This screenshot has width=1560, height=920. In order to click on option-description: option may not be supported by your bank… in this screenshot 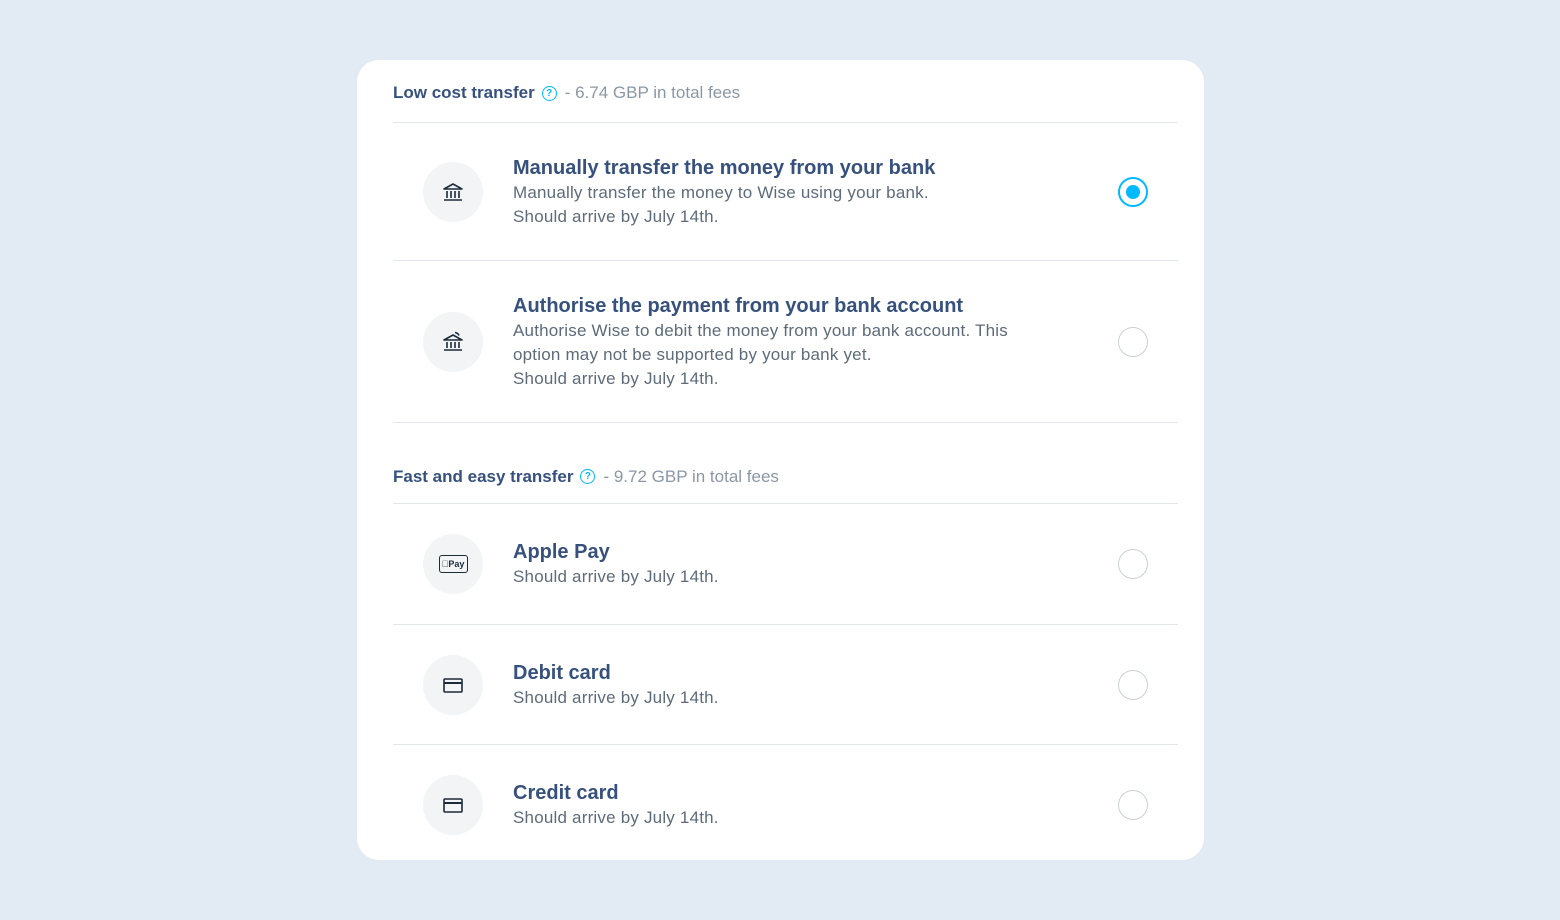, I will do `click(692, 354)`.